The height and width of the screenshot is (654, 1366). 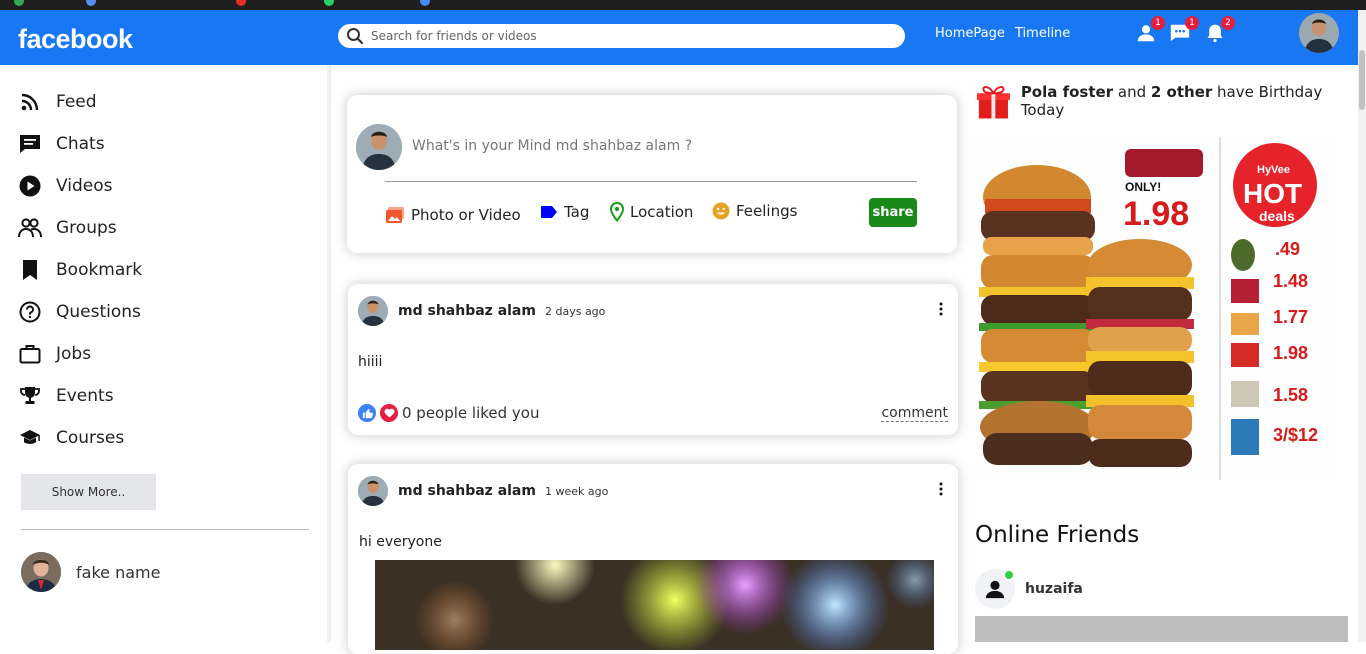 I want to click on likes-count: 0 people liked you, so click(x=471, y=413).